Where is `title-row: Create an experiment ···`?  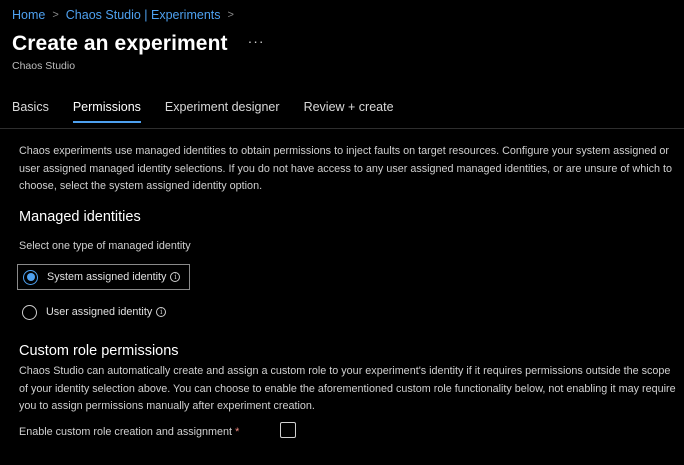 title-row: Create an experiment ··· is located at coordinates (138, 44).